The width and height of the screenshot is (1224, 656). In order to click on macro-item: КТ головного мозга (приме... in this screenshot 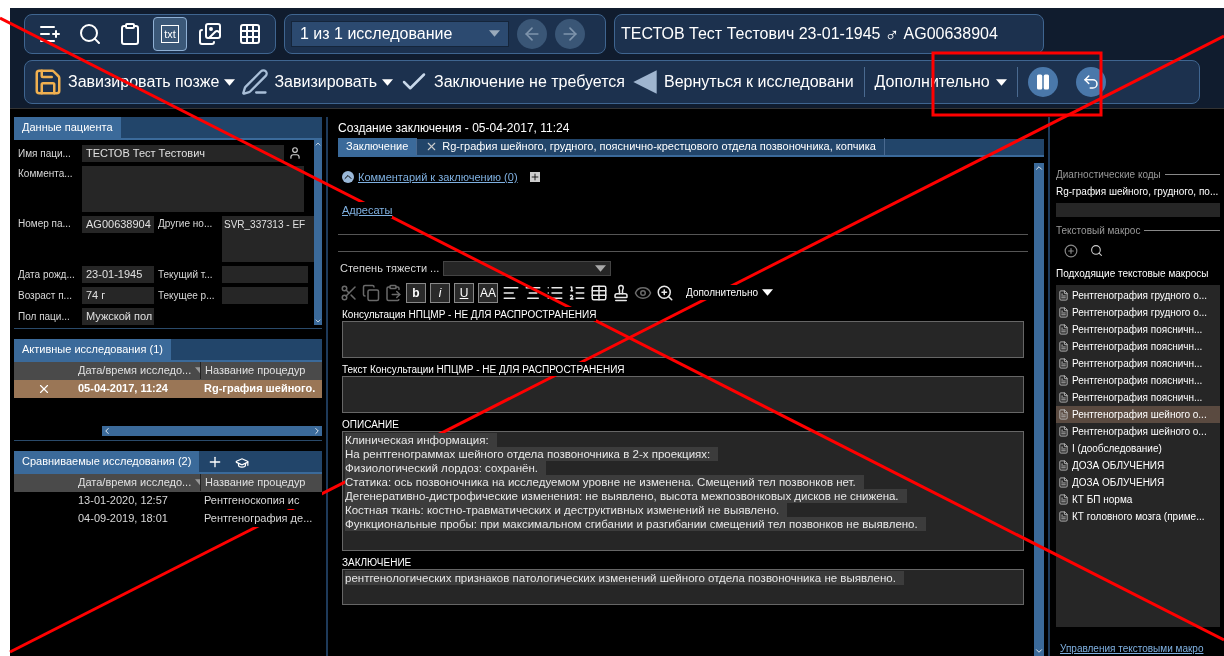, I will do `click(1138, 516)`.